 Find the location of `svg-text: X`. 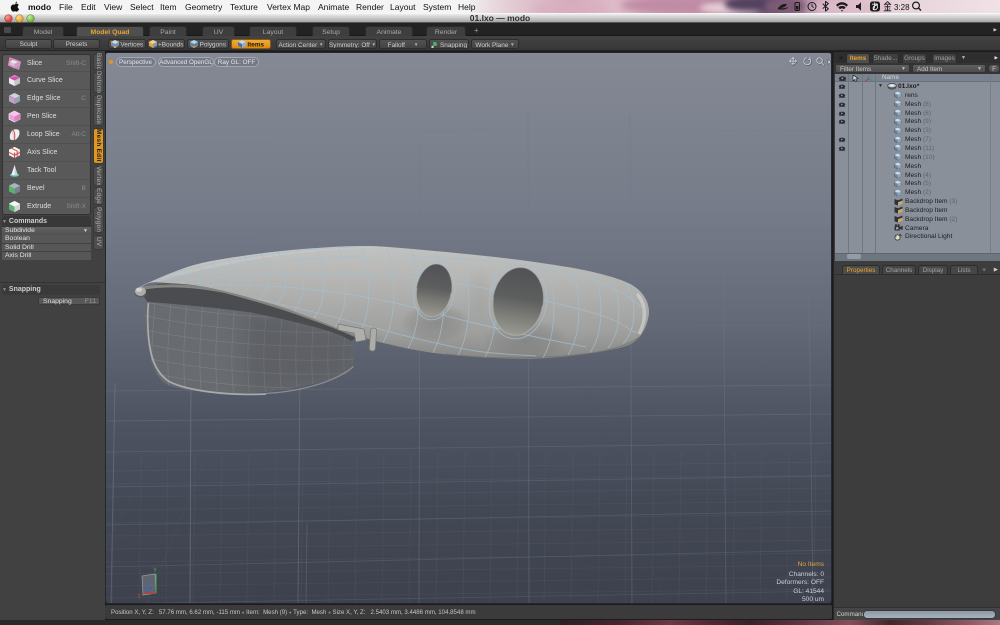

svg-text: X is located at coordinates (139, 597).